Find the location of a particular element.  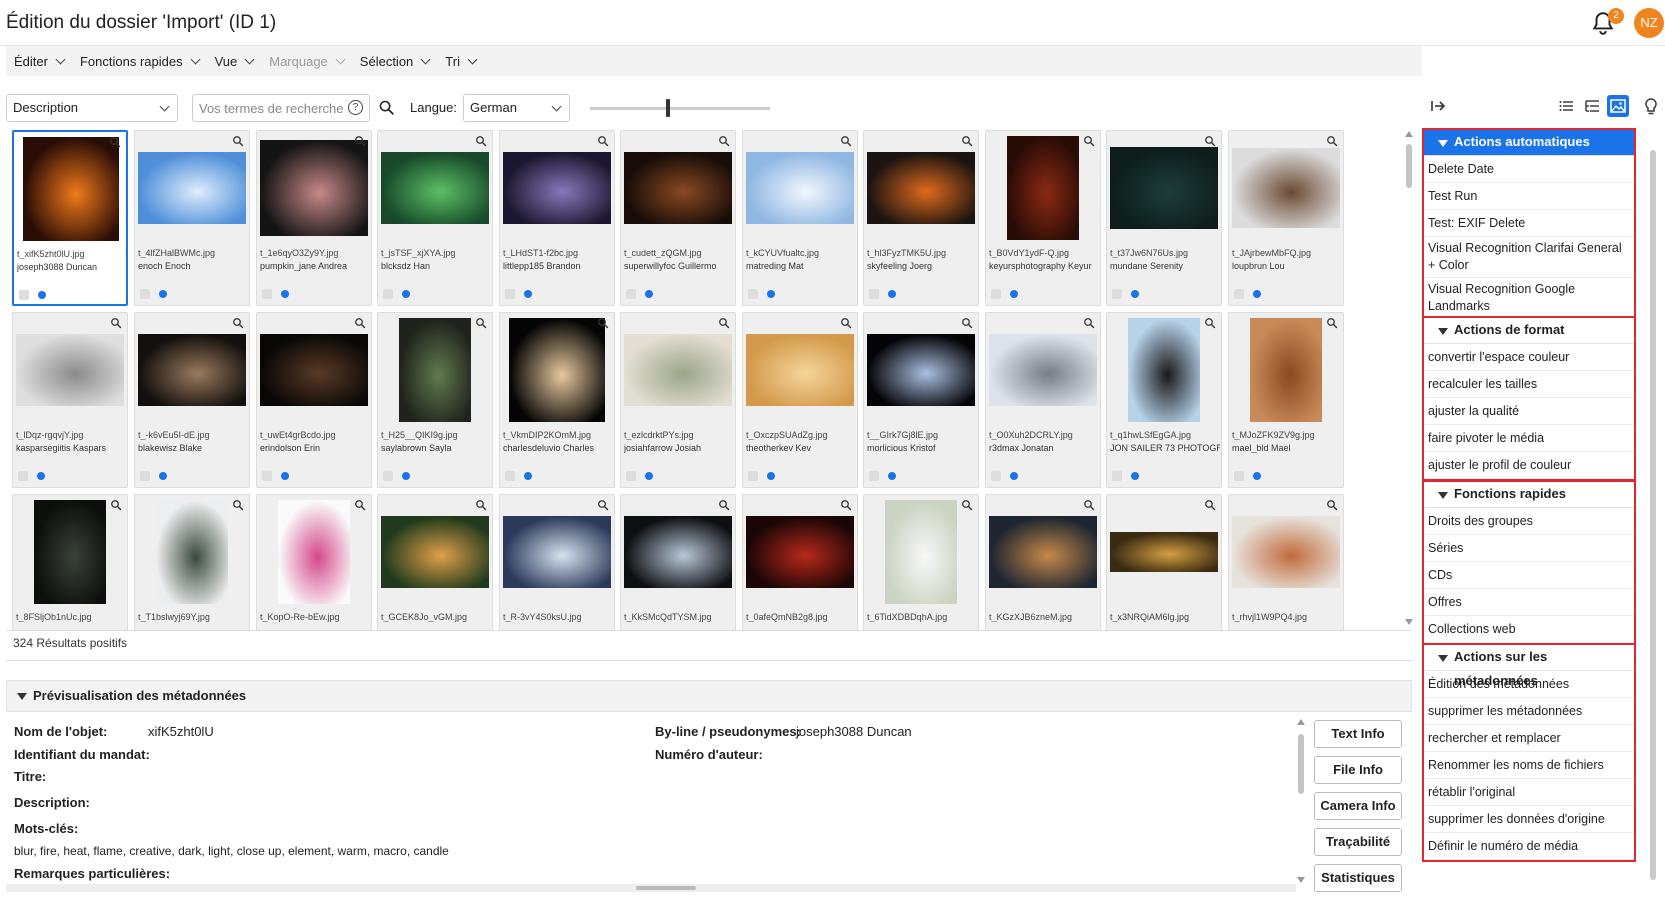

thumbnail-card: t_1e6qyO3Zy9Y.jpg pumpkin_jane Andrea is located at coordinates (314, 218).